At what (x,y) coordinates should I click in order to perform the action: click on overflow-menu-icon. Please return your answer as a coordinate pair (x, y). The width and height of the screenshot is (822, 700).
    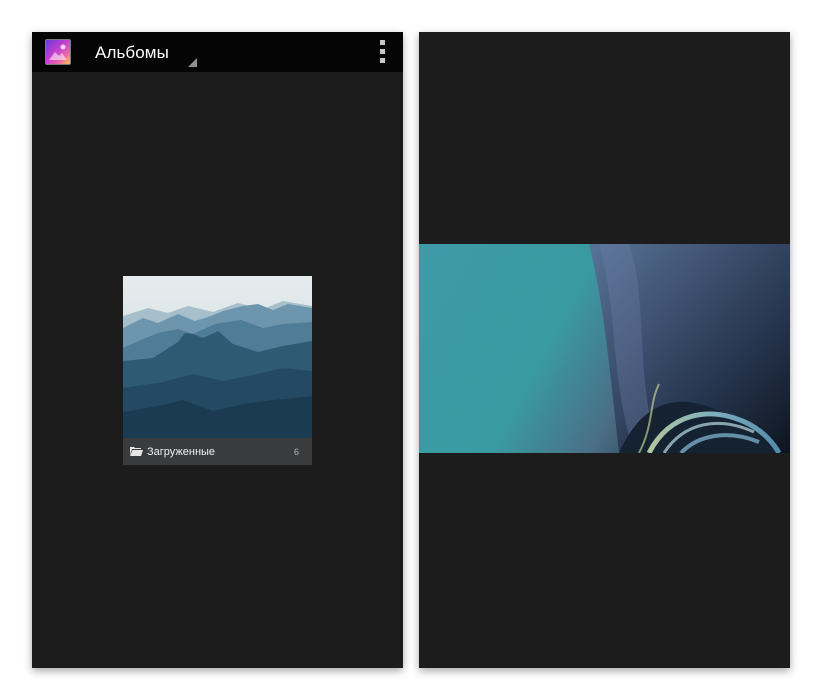
    Looking at the image, I should click on (383, 52).